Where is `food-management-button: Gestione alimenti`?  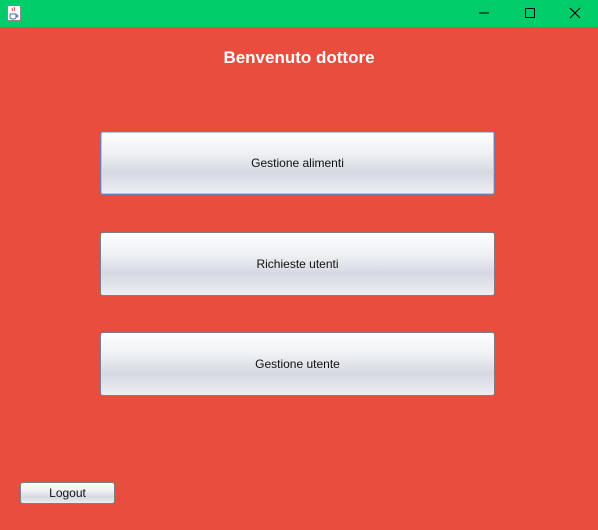
food-management-button: Gestione alimenti is located at coordinates (297, 163).